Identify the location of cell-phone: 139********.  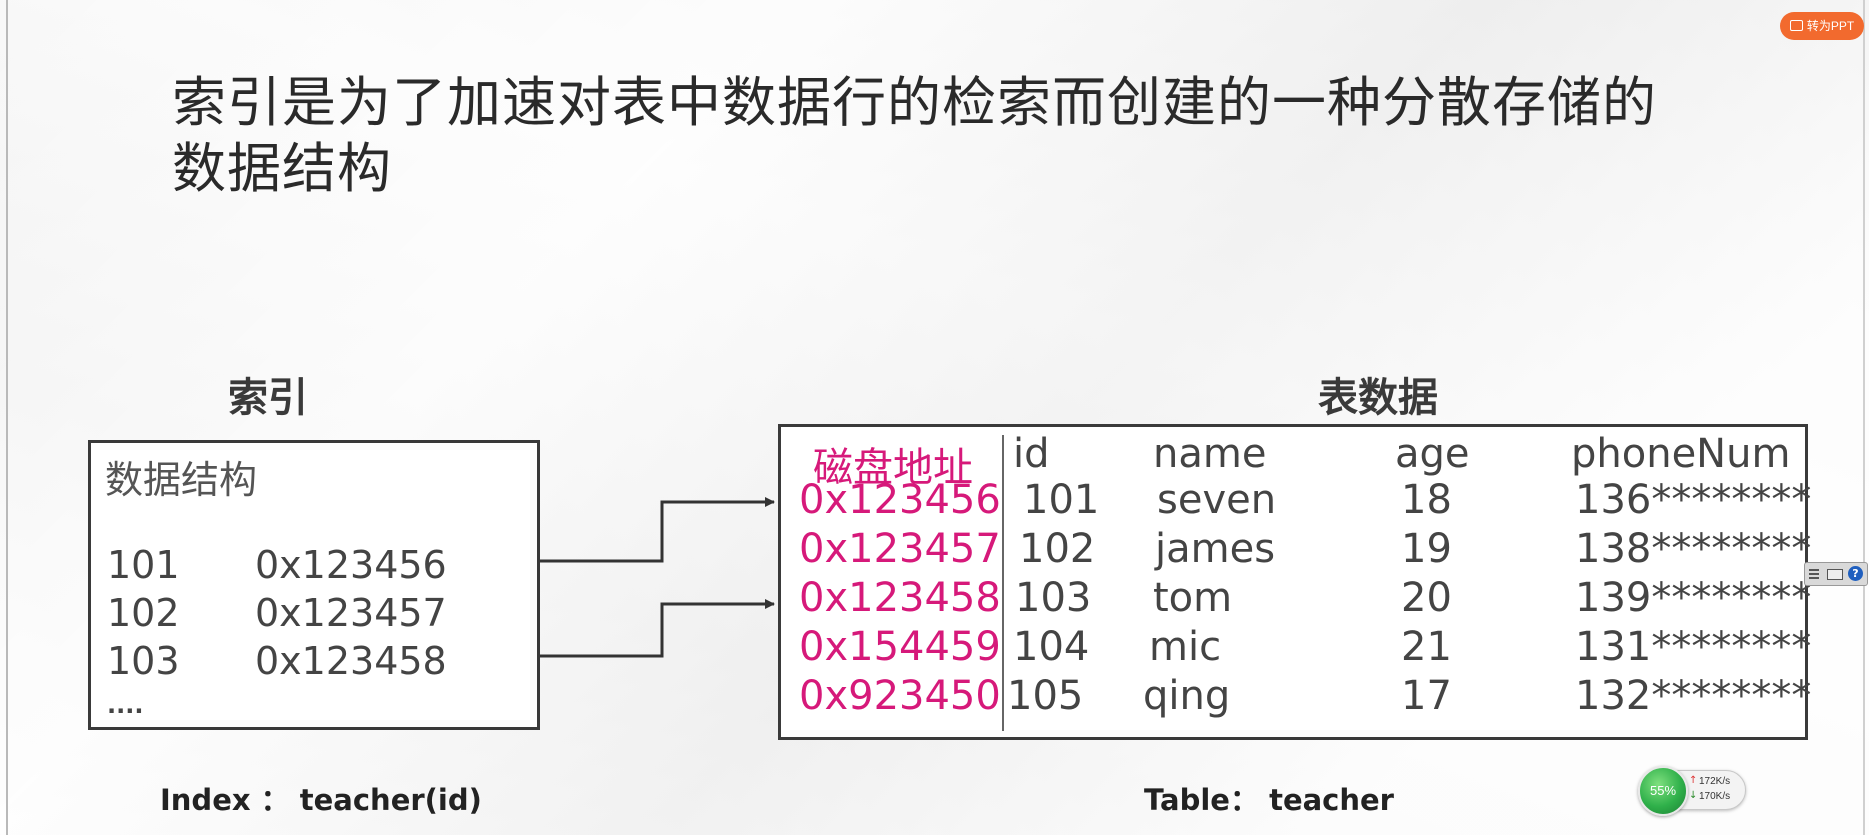
(1693, 598).